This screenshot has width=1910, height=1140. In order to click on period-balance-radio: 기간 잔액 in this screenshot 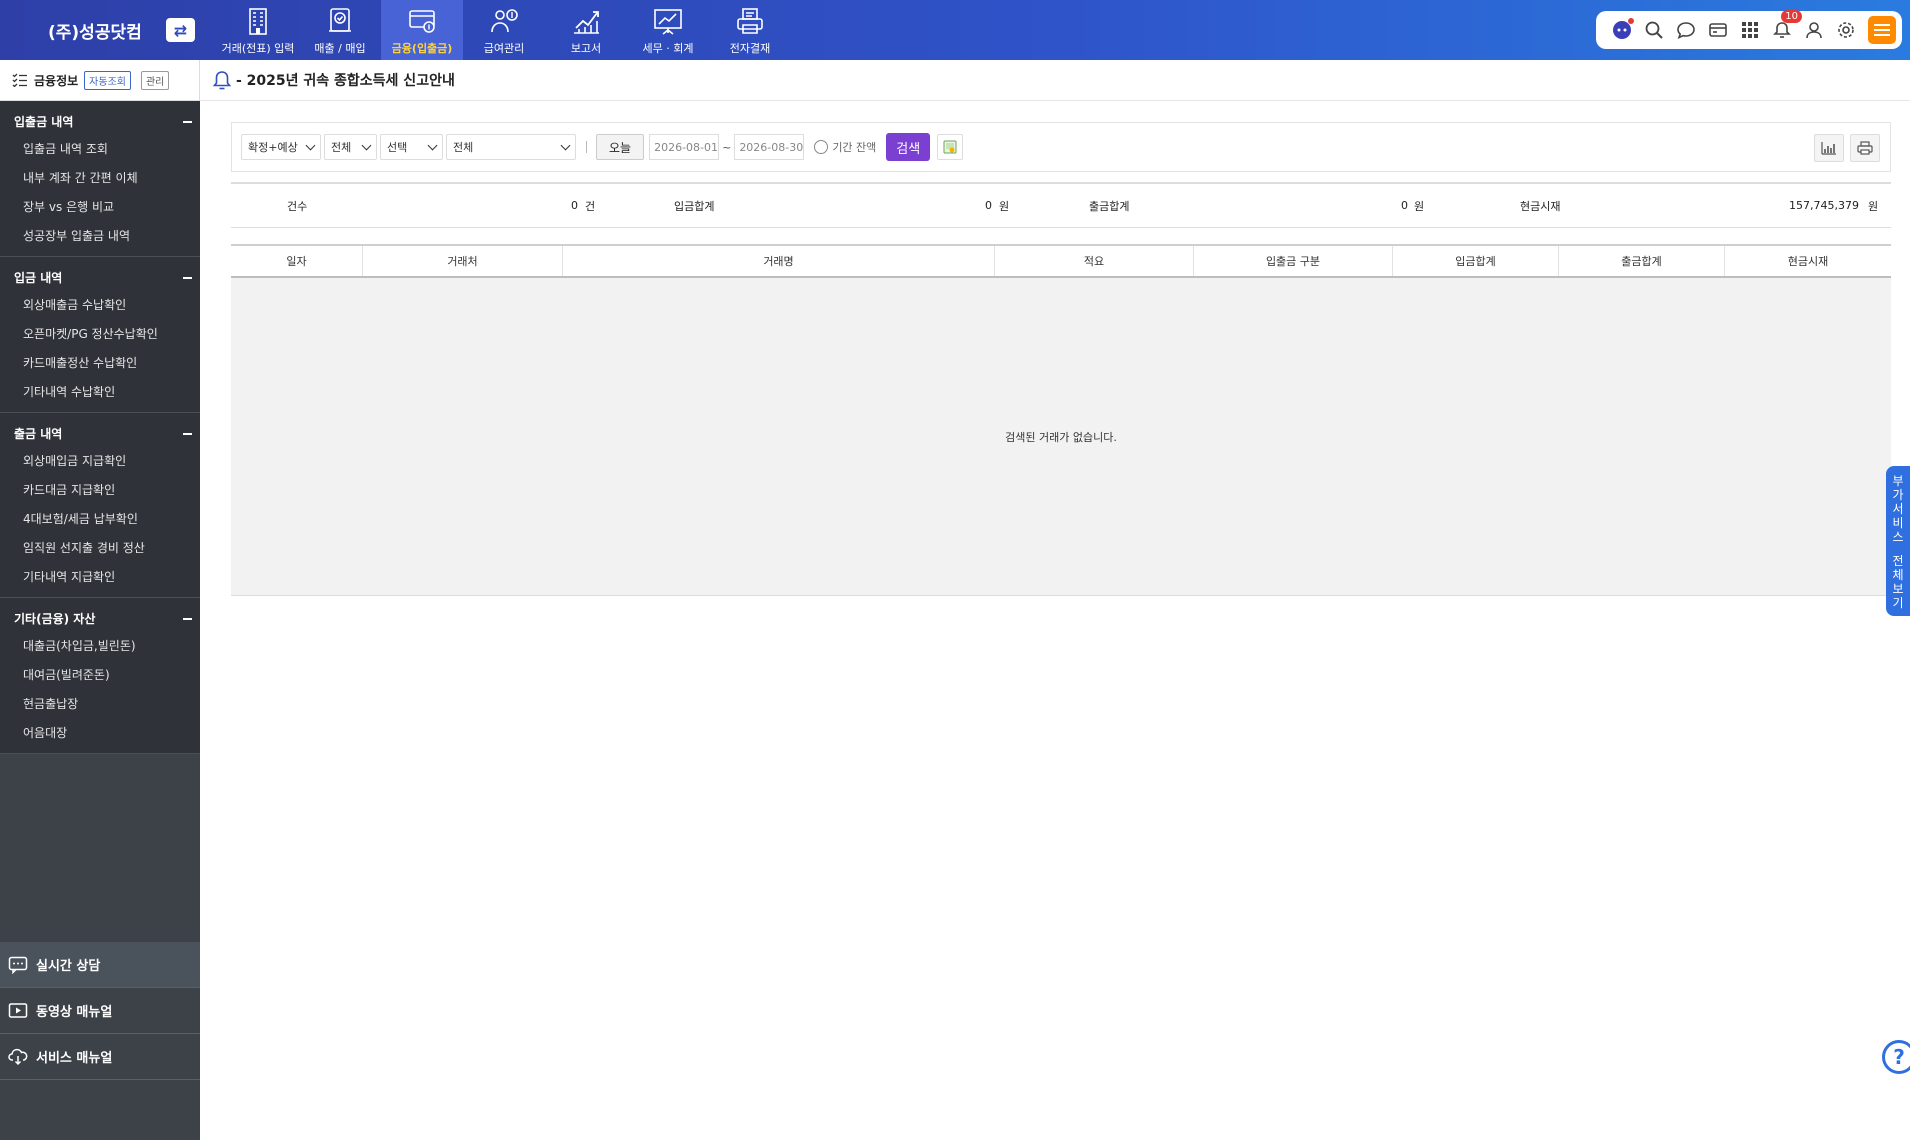, I will do `click(845, 147)`.